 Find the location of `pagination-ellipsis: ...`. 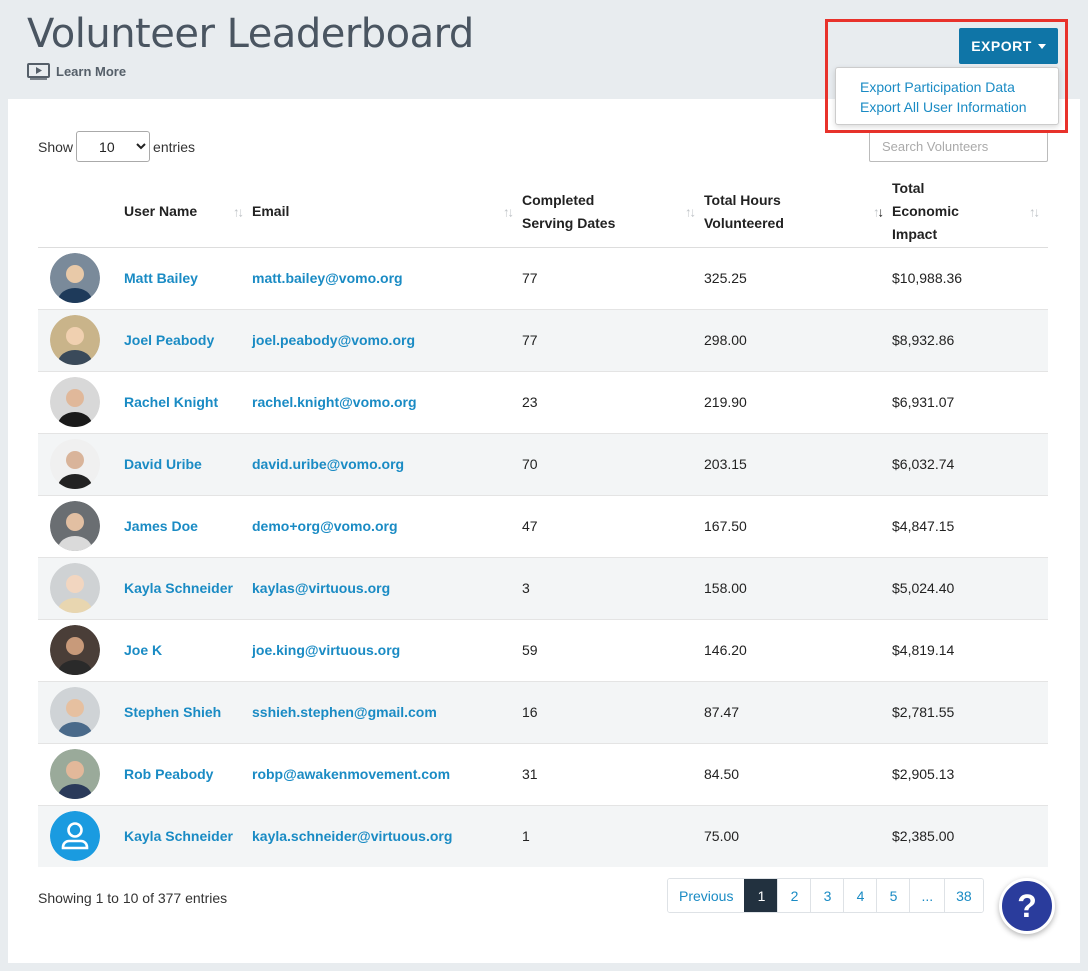

pagination-ellipsis: ... is located at coordinates (927, 895).